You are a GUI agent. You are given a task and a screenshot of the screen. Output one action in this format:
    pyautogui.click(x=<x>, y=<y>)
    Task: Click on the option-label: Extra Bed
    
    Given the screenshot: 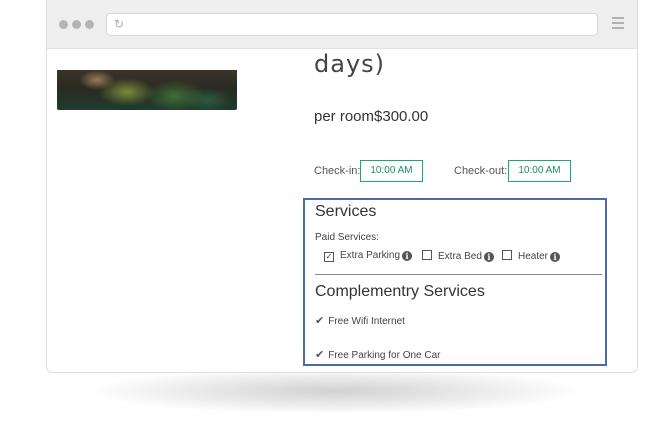 What is the action you would take?
    pyautogui.click(x=460, y=256)
    